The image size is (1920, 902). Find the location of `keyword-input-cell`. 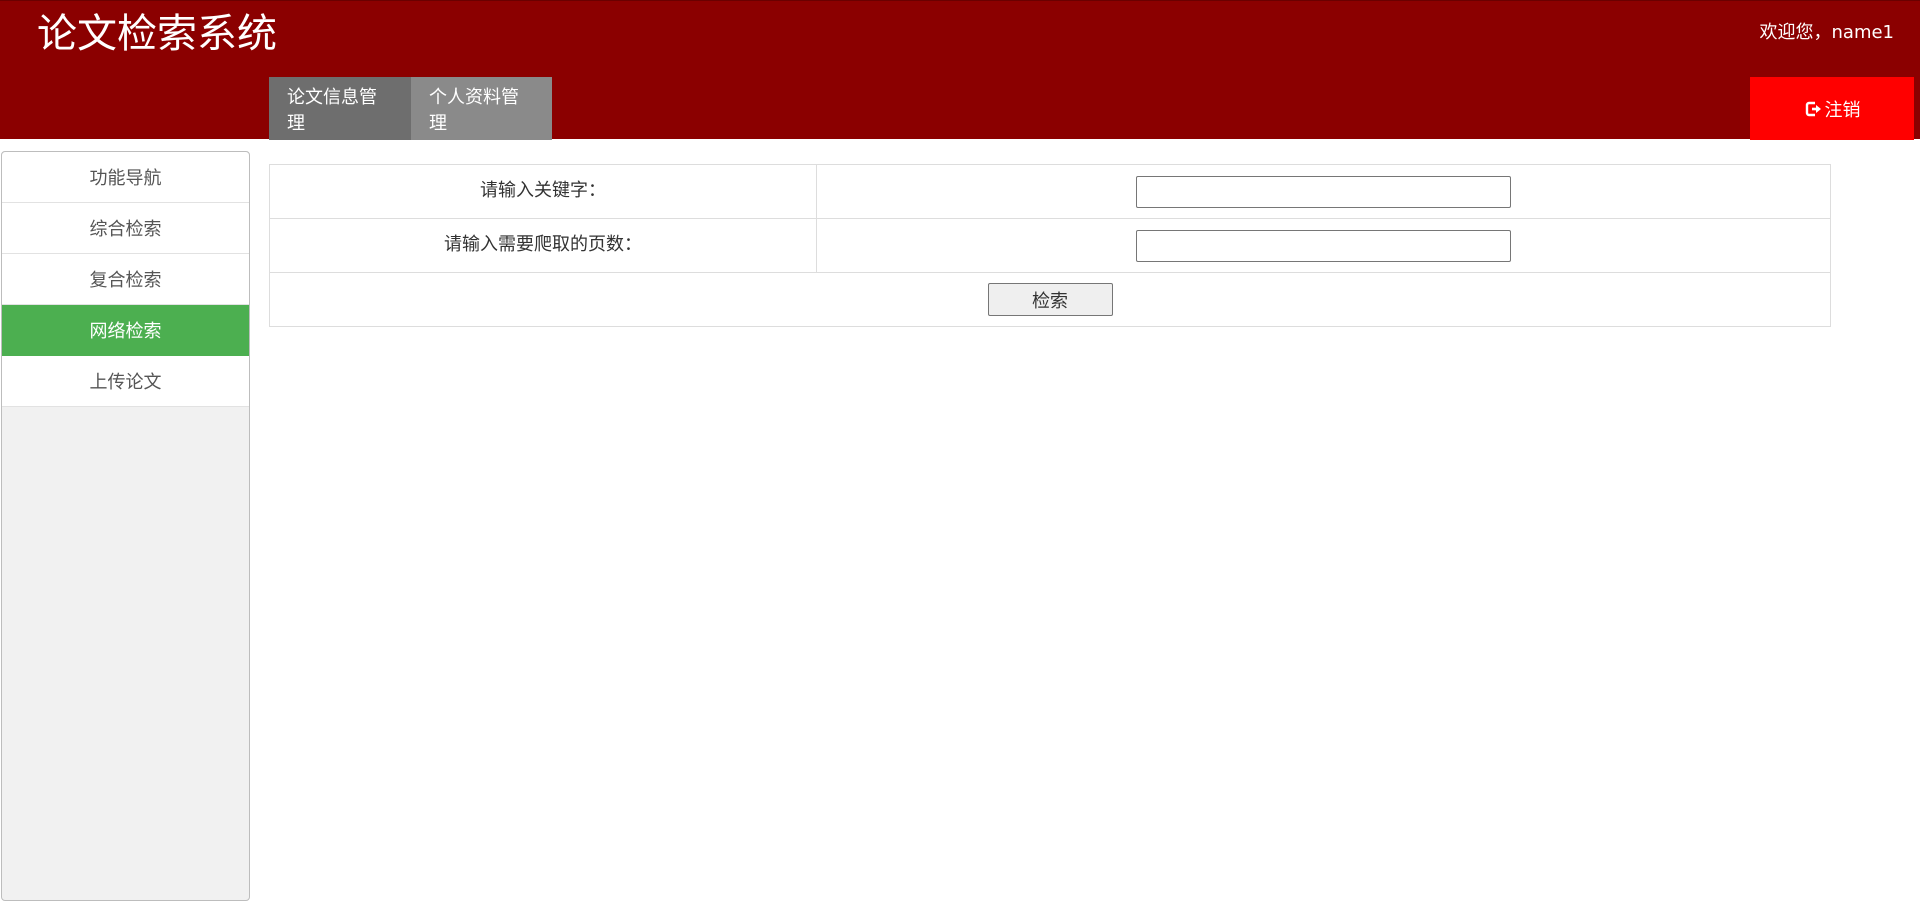

keyword-input-cell is located at coordinates (1323, 191).